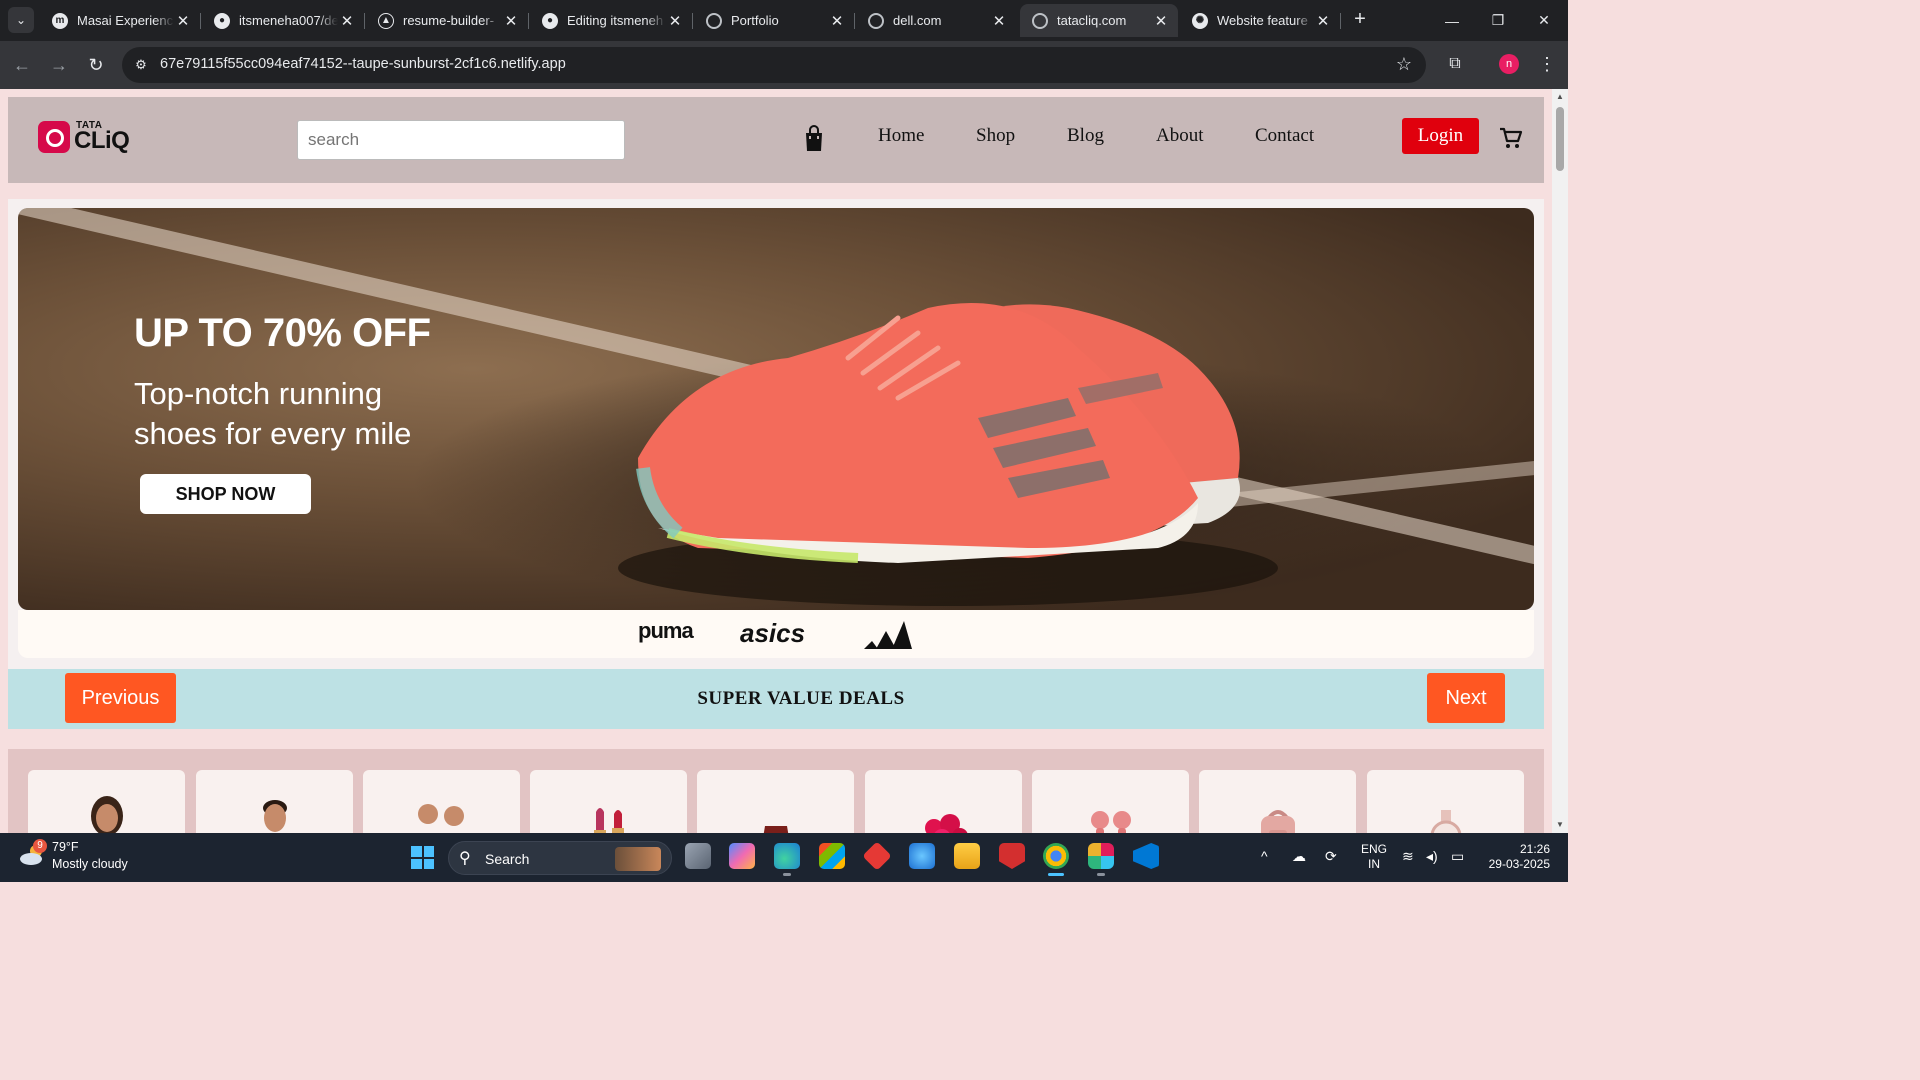  I want to click on back-button: ←, so click(22, 65).